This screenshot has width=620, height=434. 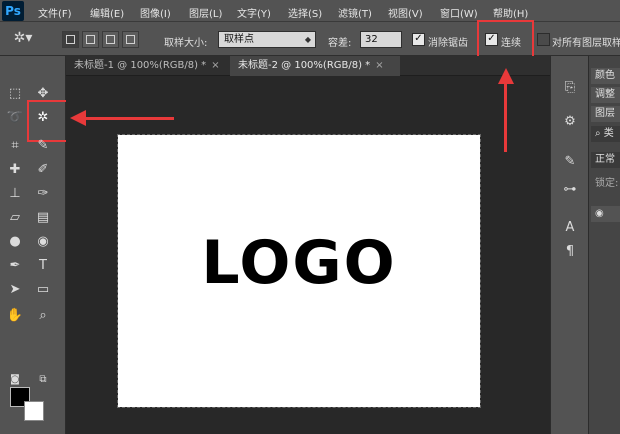 What do you see at coordinates (15, 218) in the screenshot?
I see `eraser-icon: ▱` at bounding box center [15, 218].